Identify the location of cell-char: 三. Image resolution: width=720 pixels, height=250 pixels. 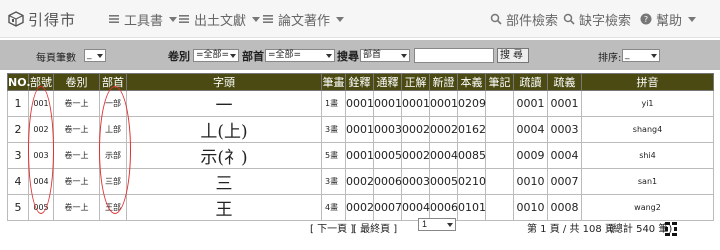
(224, 181).